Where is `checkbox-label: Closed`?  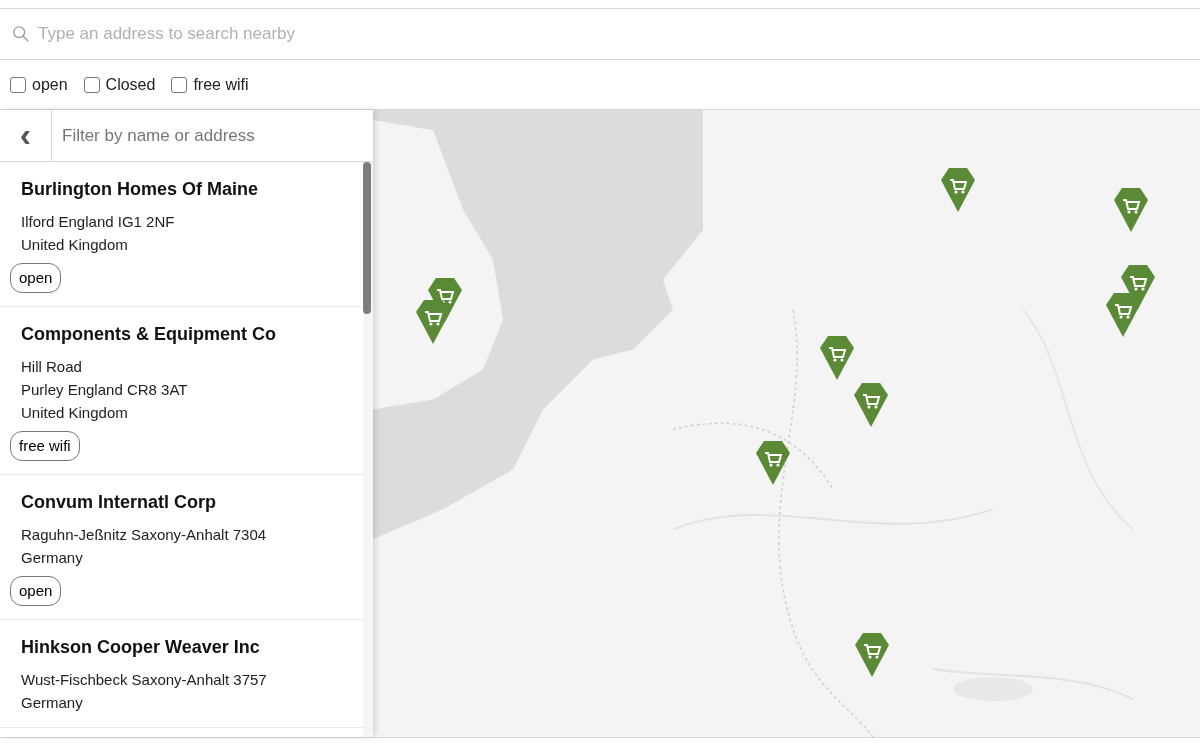
checkbox-label: Closed is located at coordinates (130, 84).